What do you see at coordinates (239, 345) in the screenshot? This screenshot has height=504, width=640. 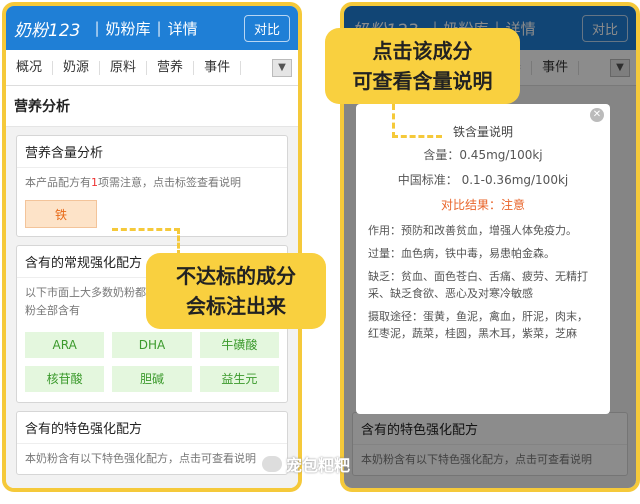 I see `formula-tag: 牛磺酸` at bounding box center [239, 345].